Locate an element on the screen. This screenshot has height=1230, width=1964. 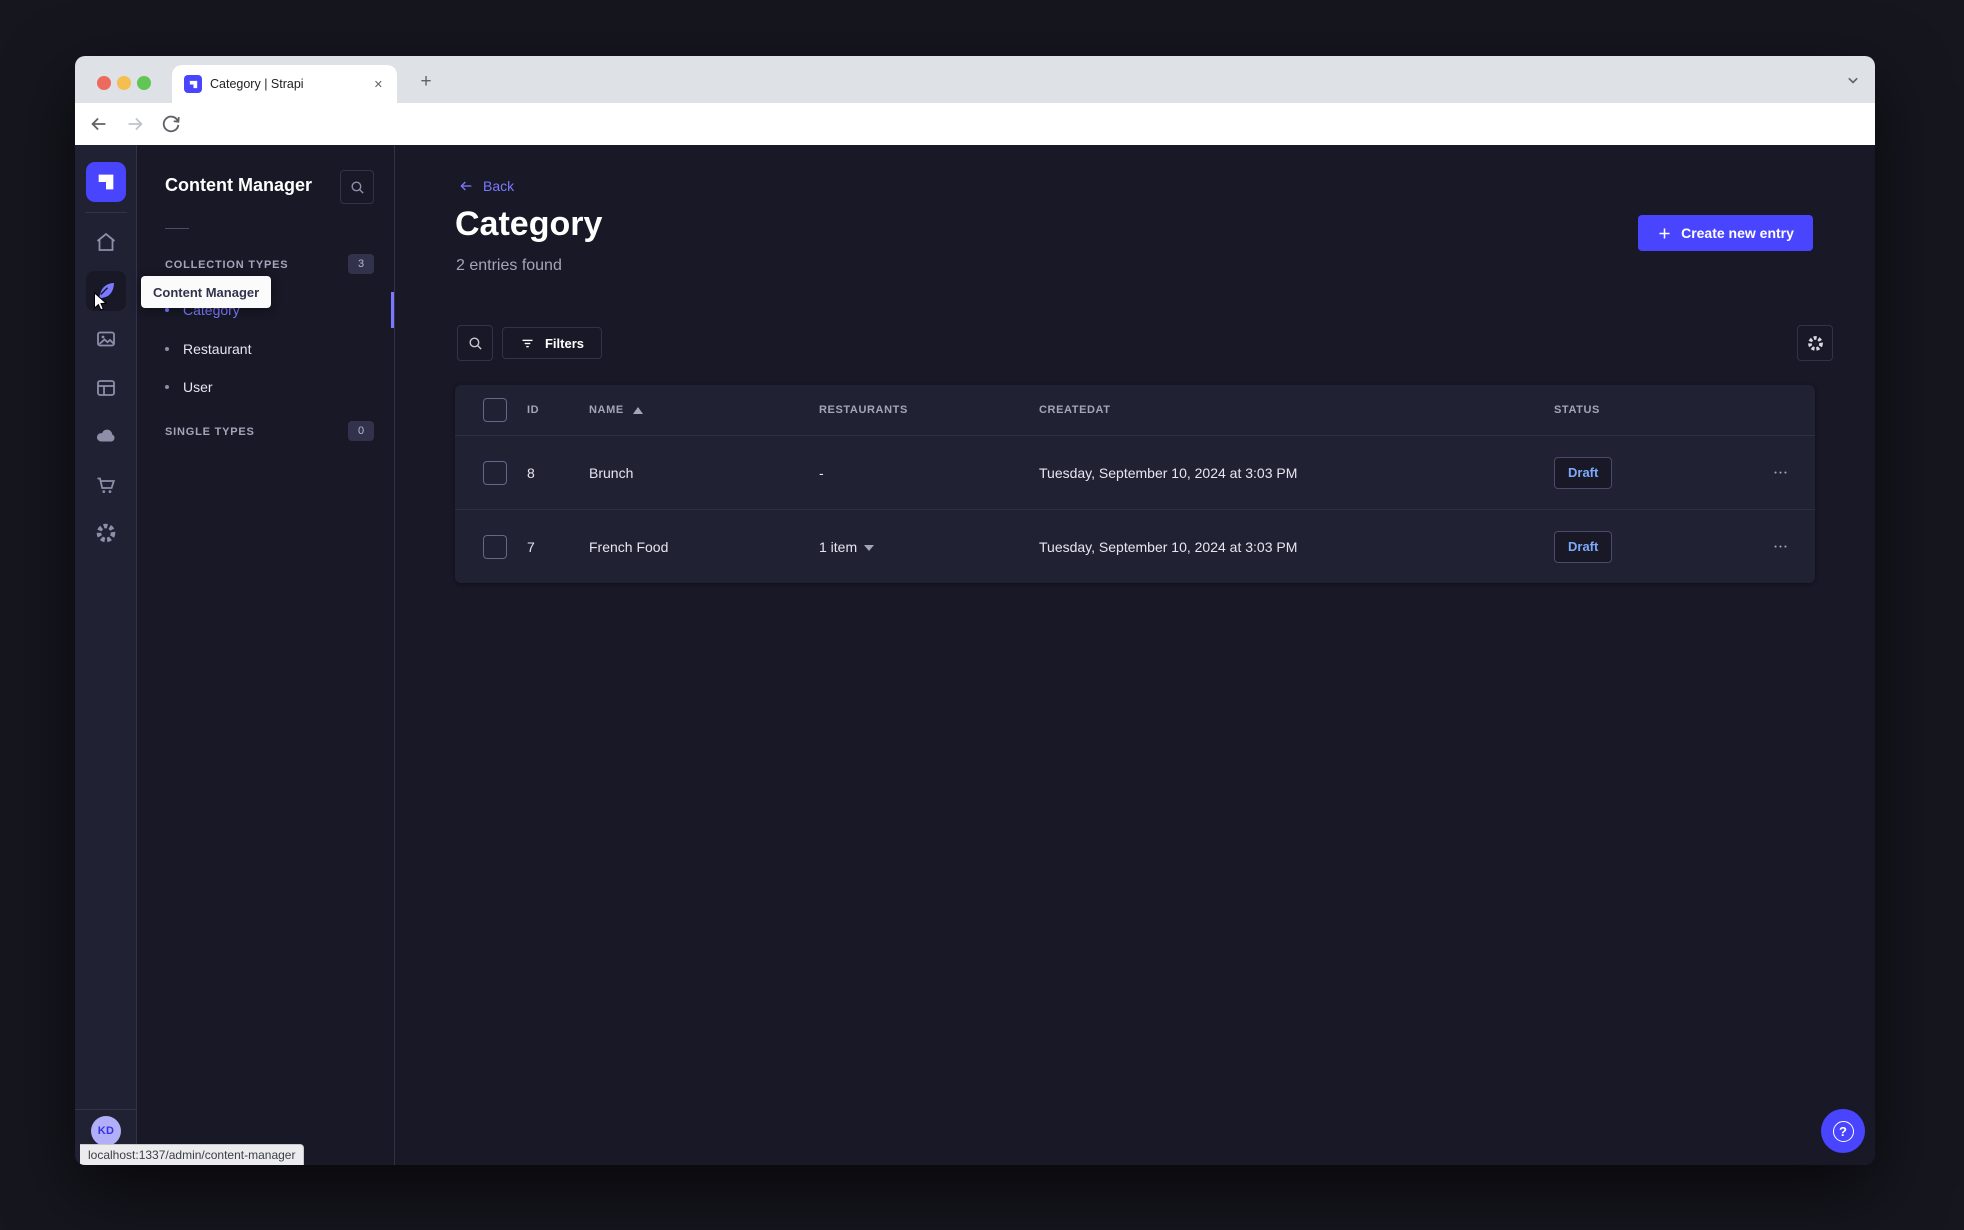
tab-title: Category | Strapi is located at coordinates (257, 84).